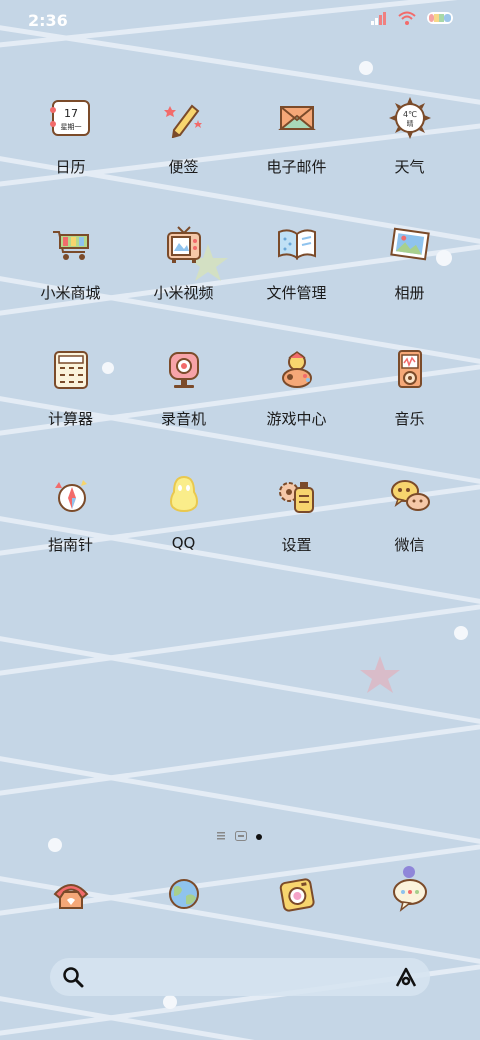 The height and width of the screenshot is (1040, 480). Describe the element at coordinates (297, 118) in the screenshot. I see `email-envelope-icon` at that location.